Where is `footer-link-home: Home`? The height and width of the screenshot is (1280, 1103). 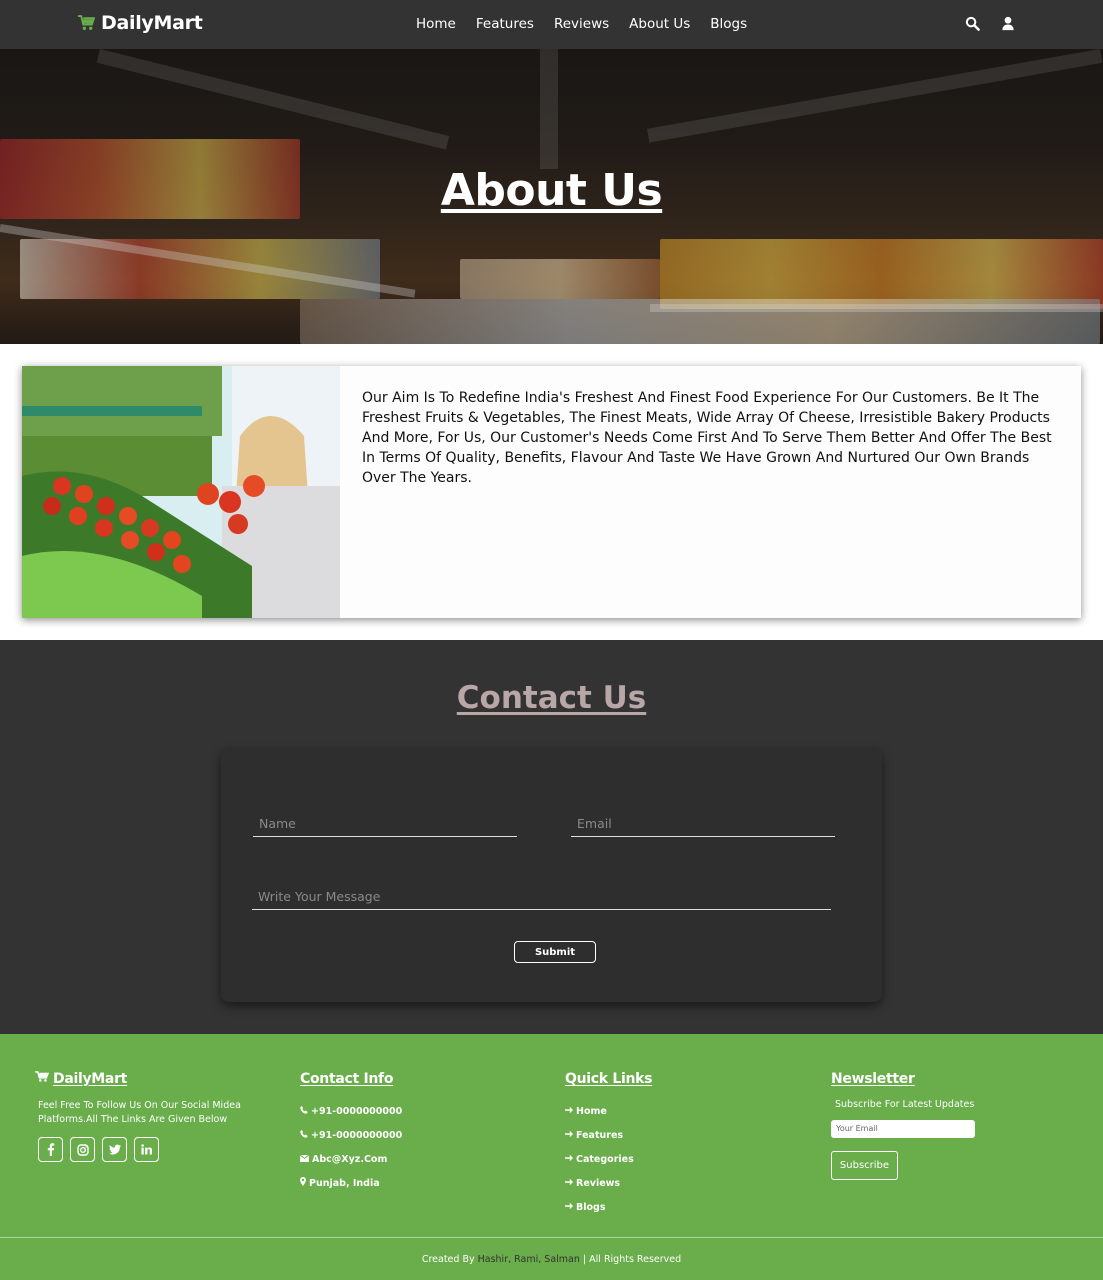
footer-link-home: Home is located at coordinates (608, 1111).